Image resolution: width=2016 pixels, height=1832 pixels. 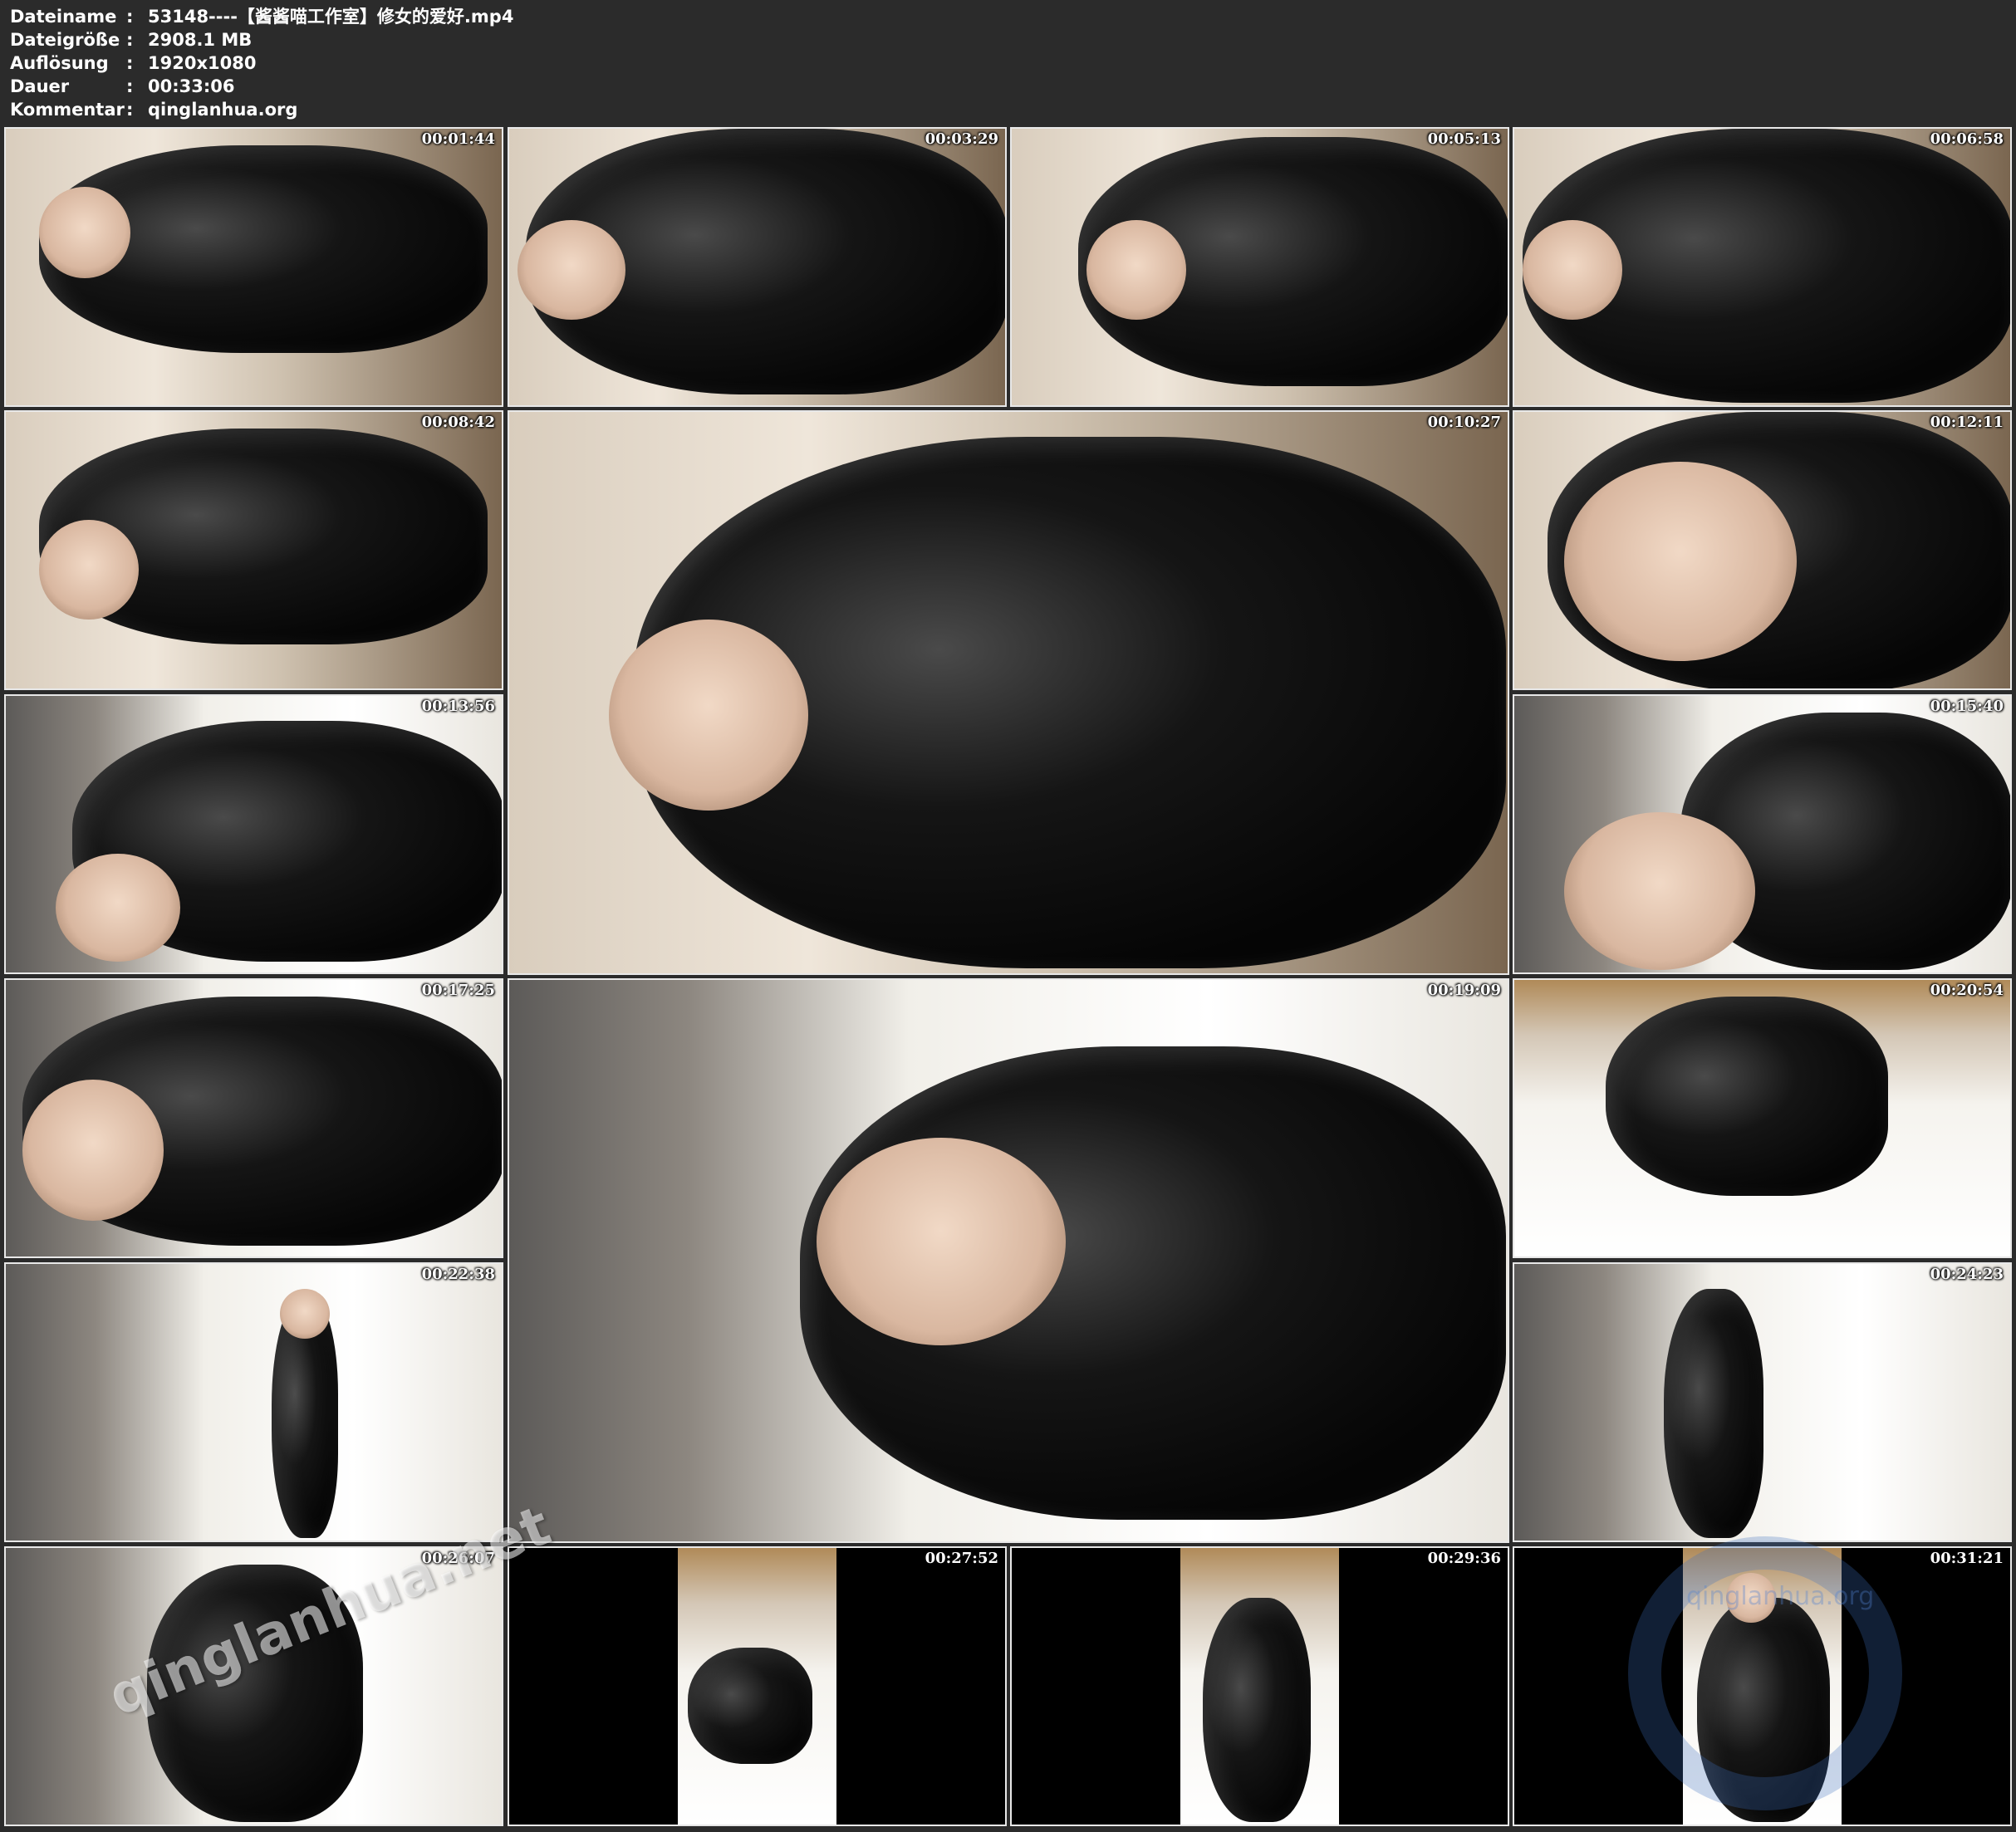 I want to click on info-label: Dauer, so click(x=40, y=86).